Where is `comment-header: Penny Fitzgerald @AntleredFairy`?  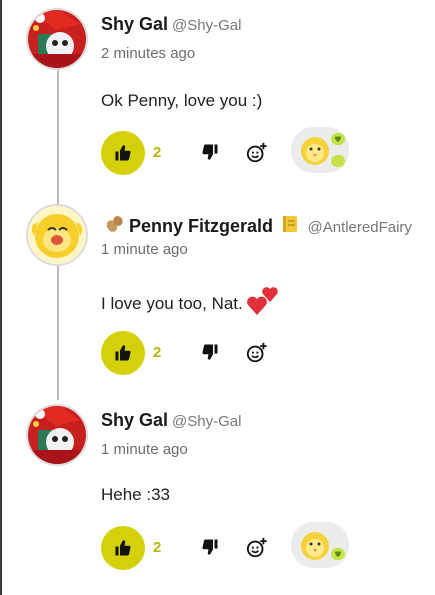
comment-header: Penny Fitzgerald @AntleredFairy is located at coordinates (256, 225).